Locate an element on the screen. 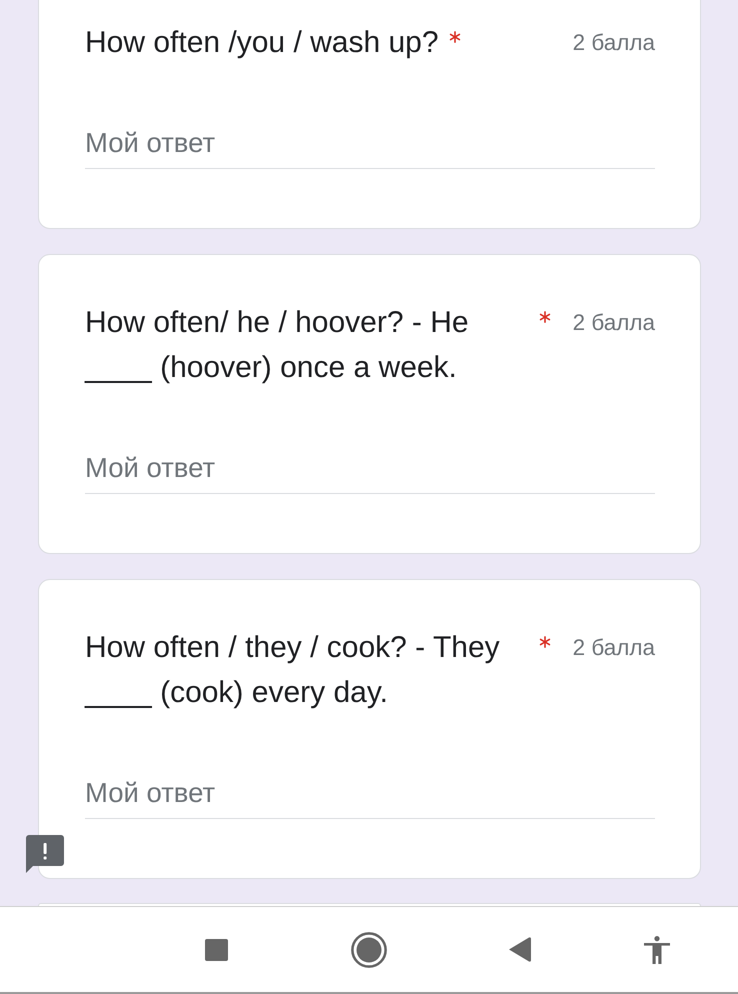 The image size is (738, 994). triangle-icon is located at coordinates (520, 949).